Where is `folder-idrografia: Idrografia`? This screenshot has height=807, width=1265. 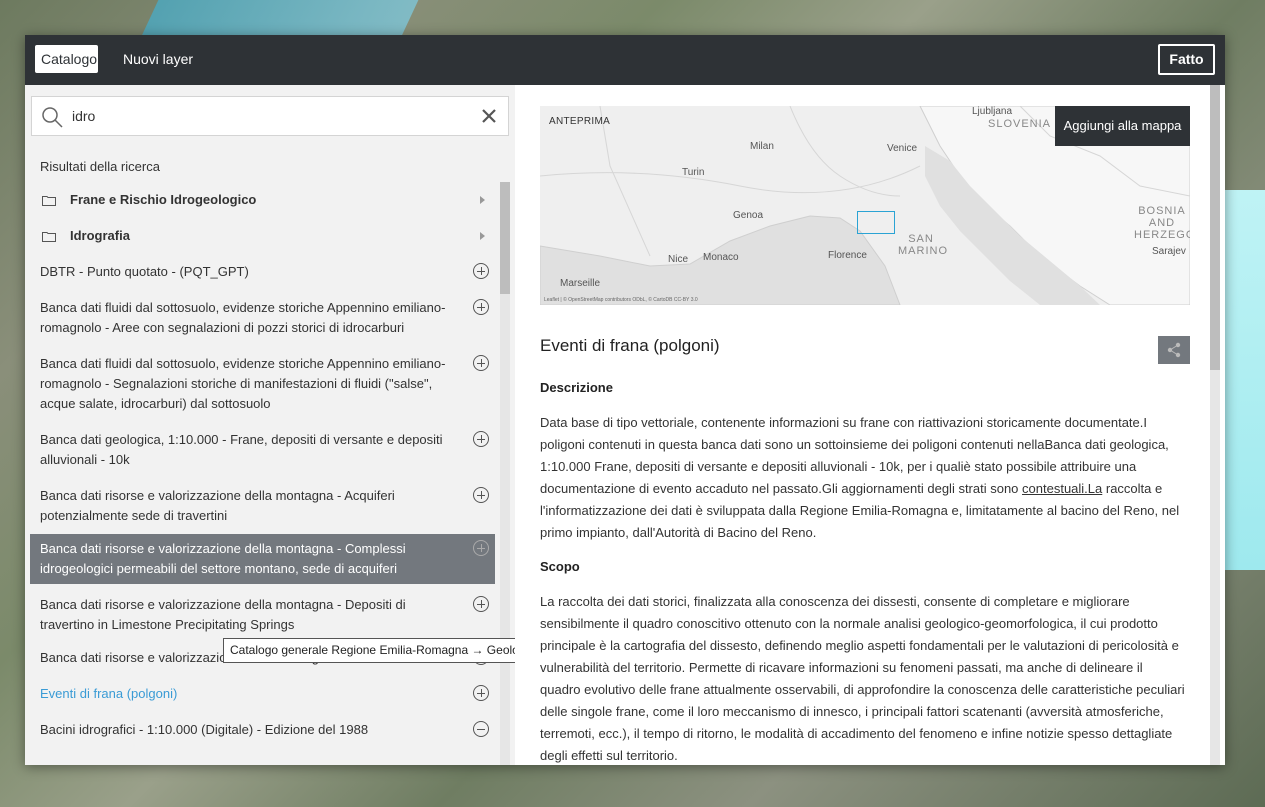 folder-idrografia: Idrografia is located at coordinates (262, 236).